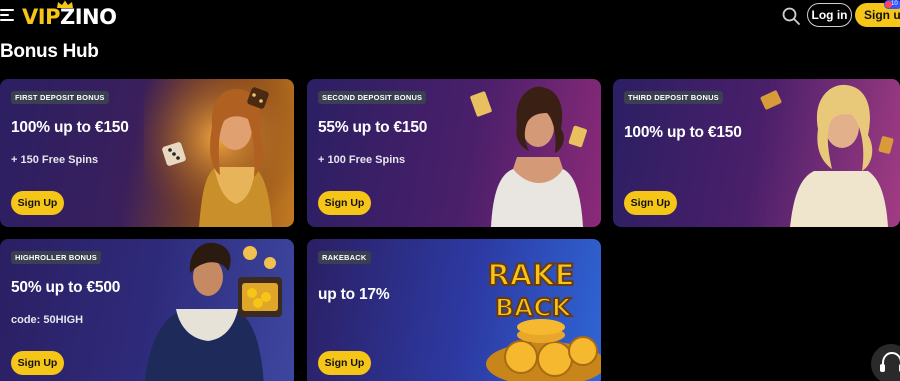  What do you see at coordinates (888, 4) in the screenshot?
I see `notification-dot-icon` at bounding box center [888, 4].